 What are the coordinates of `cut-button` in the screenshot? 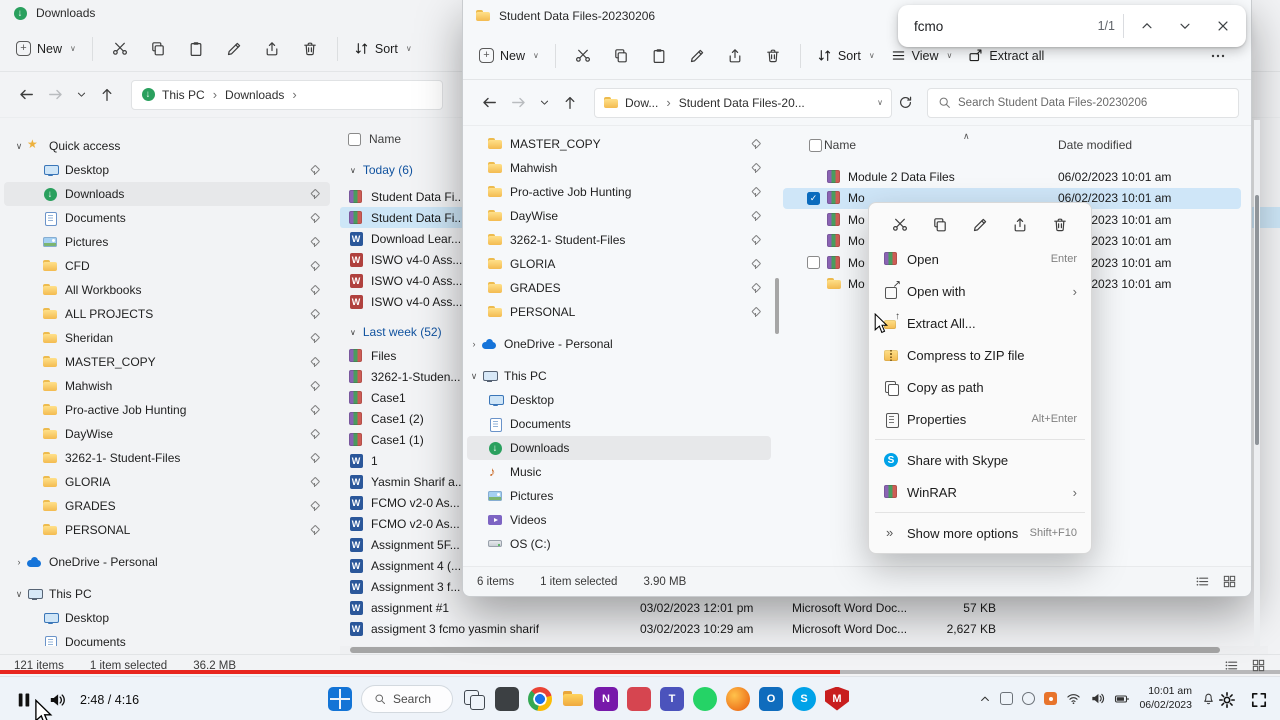 It's located at (120, 49).